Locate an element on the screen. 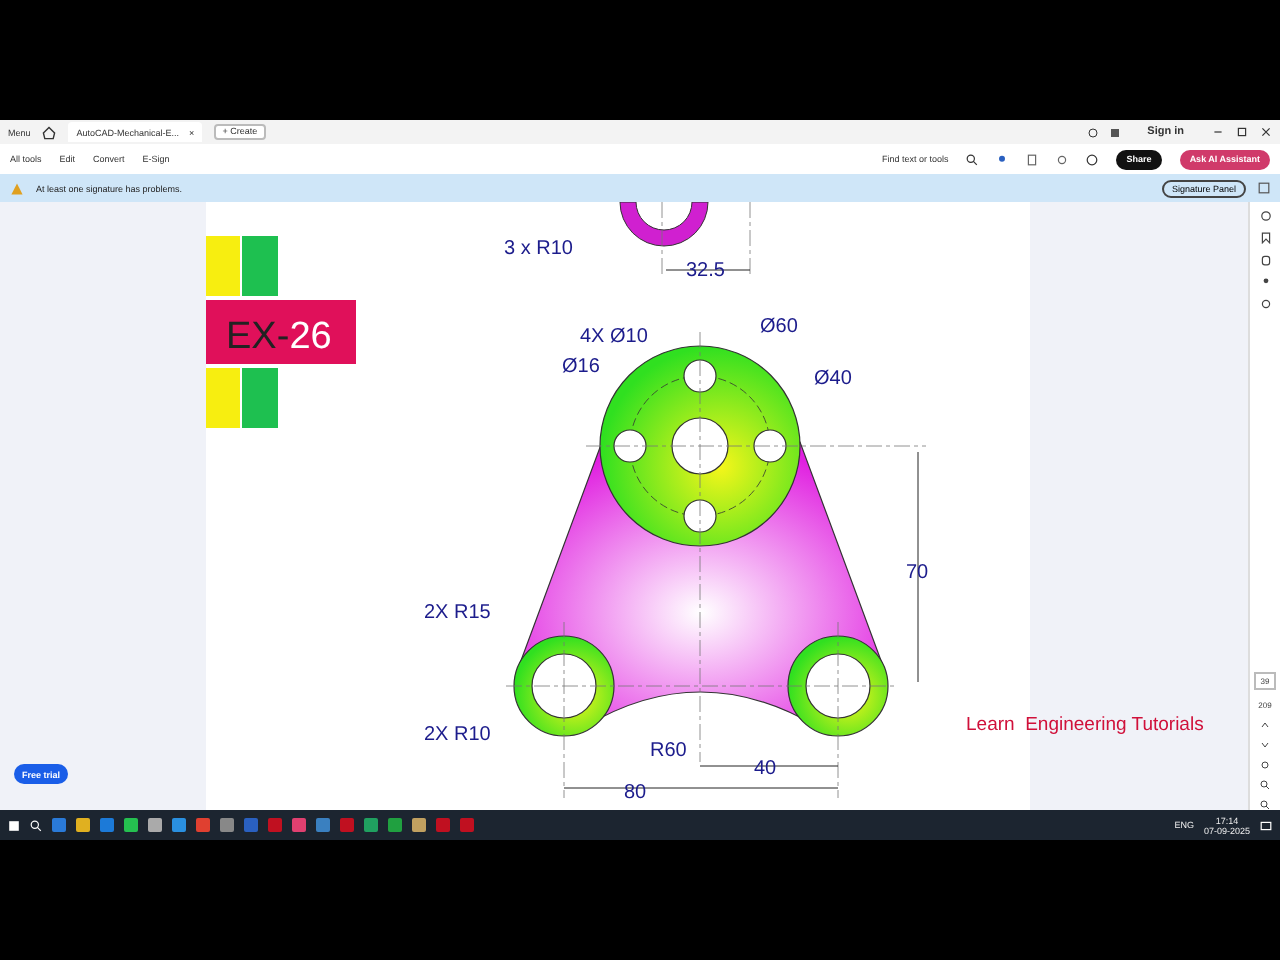  dimension-text: Ø60 is located at coordinates (779, 327).